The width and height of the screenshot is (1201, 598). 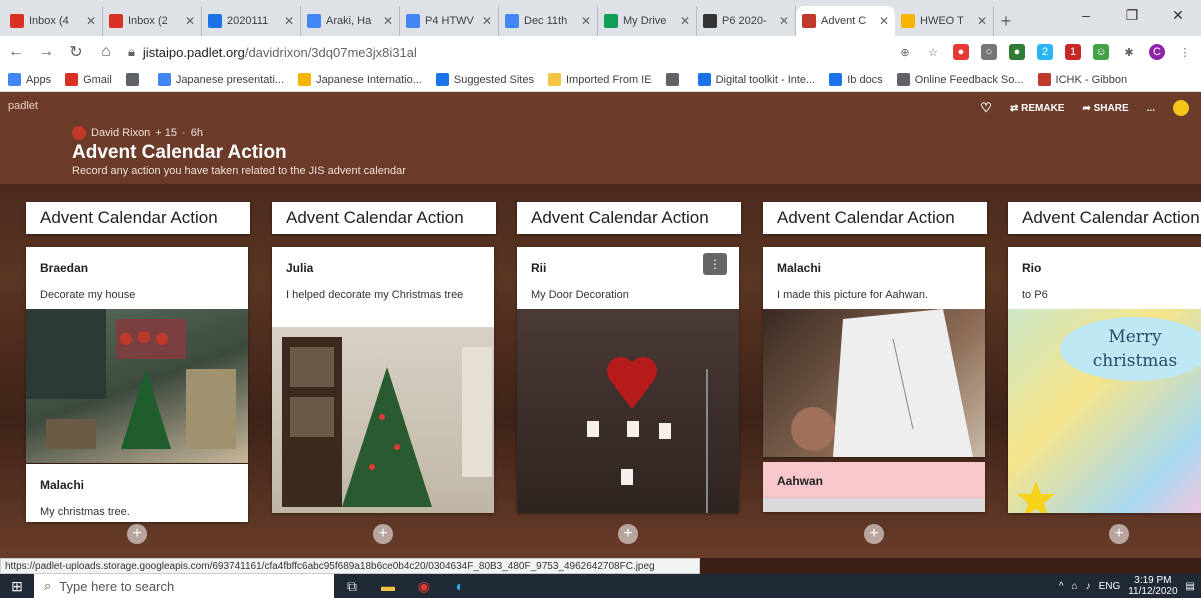 I want to click on forward-button: →, so click(x=46, y=52).